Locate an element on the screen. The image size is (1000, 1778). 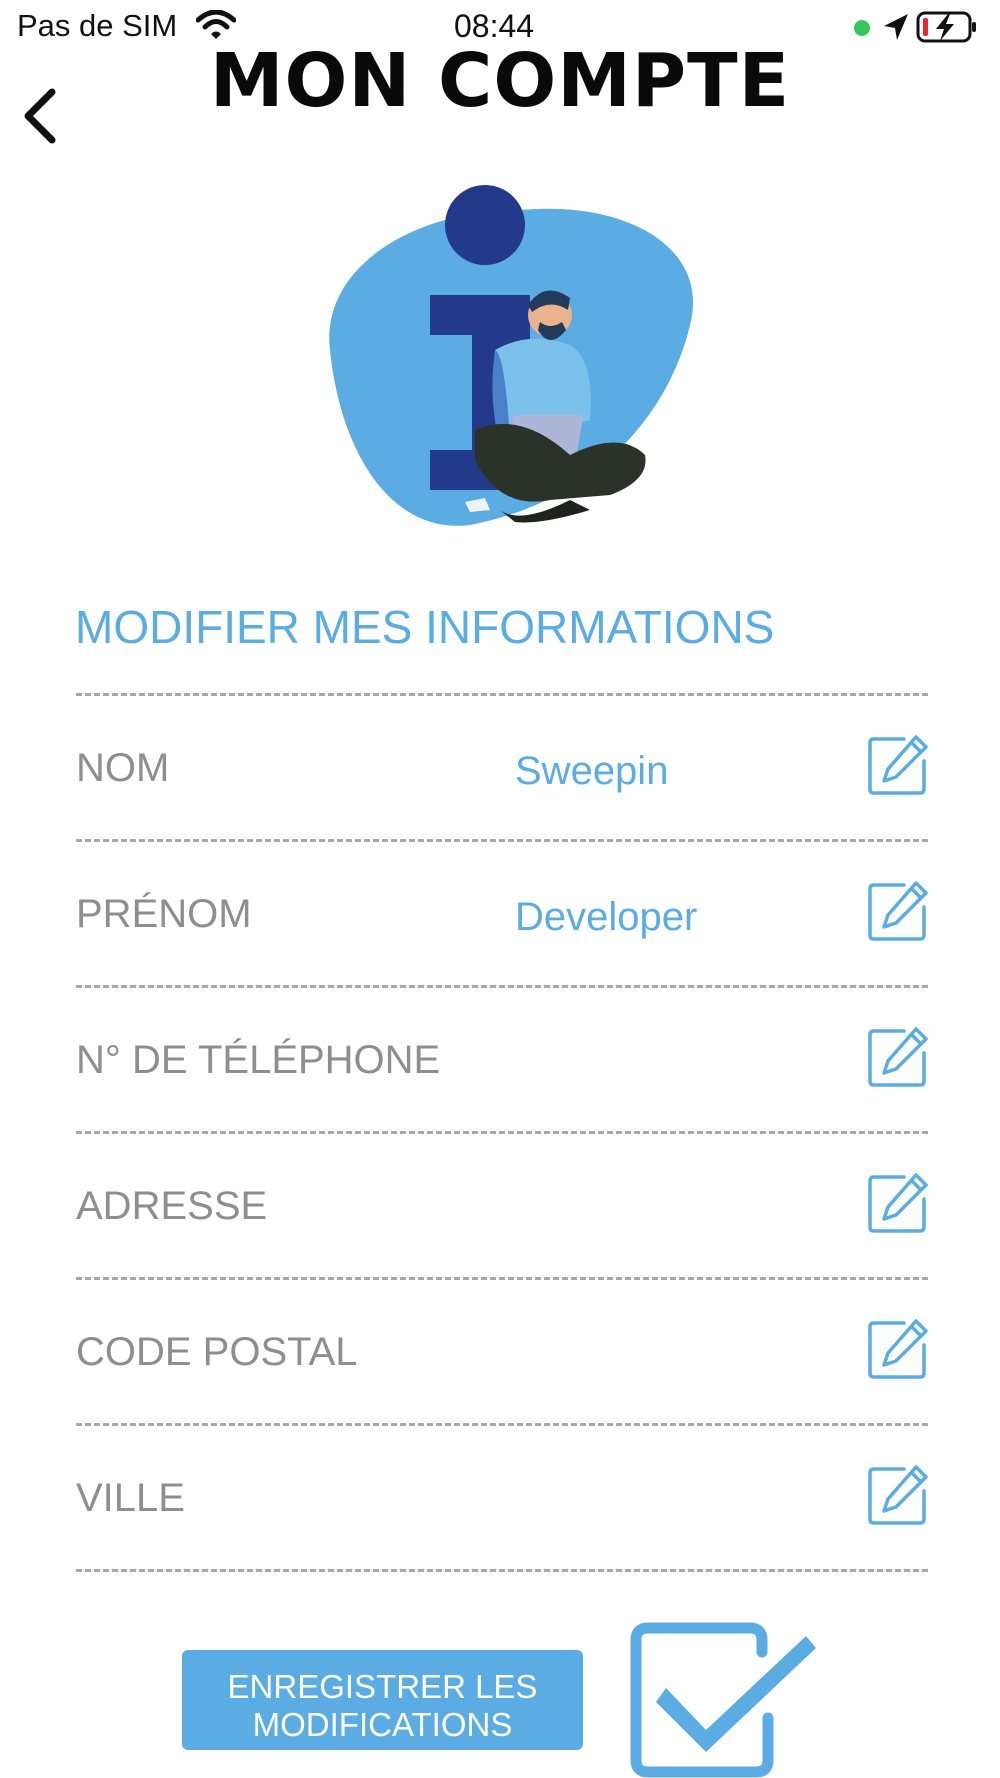
field-value: Developer is located at coordinates (606, 917).